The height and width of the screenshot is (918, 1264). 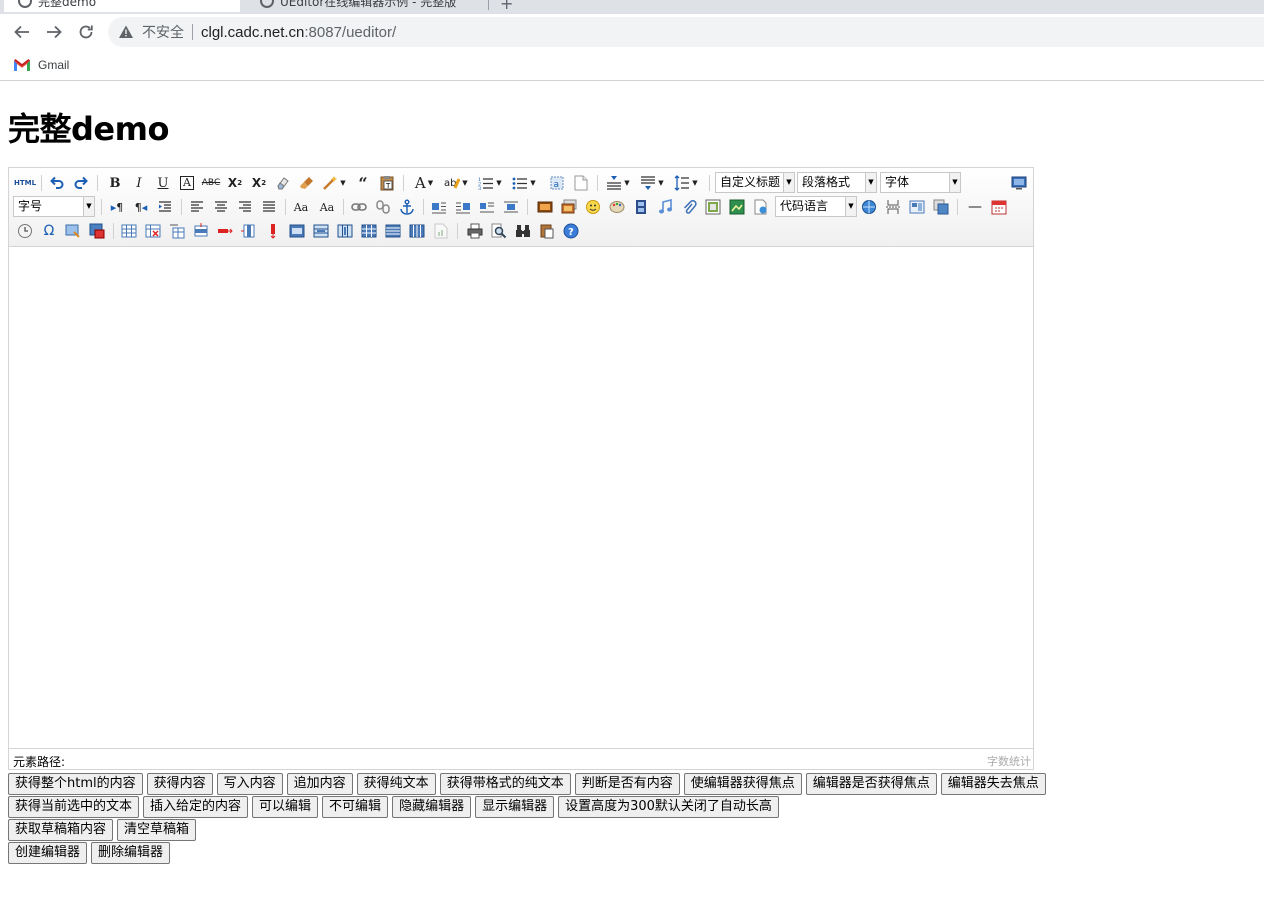 I want to click on append-content-button: 追加内容, so click(x=319, y=784).